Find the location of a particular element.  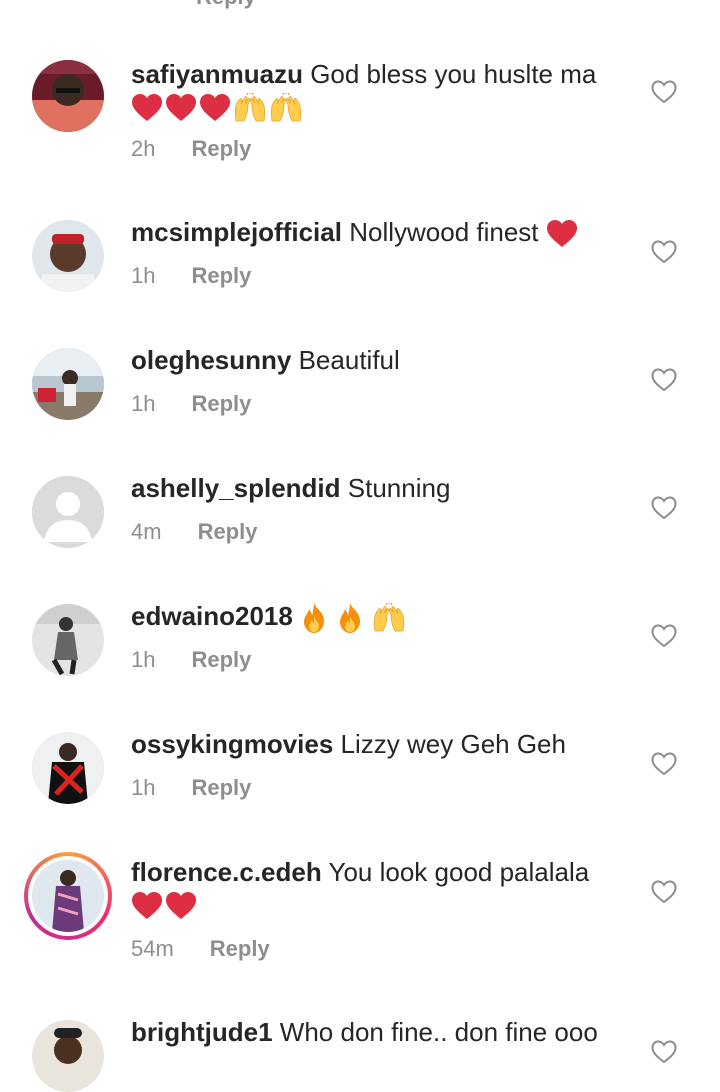

comment-body: God bless you huslte ma is located at coordinates (453, 74).